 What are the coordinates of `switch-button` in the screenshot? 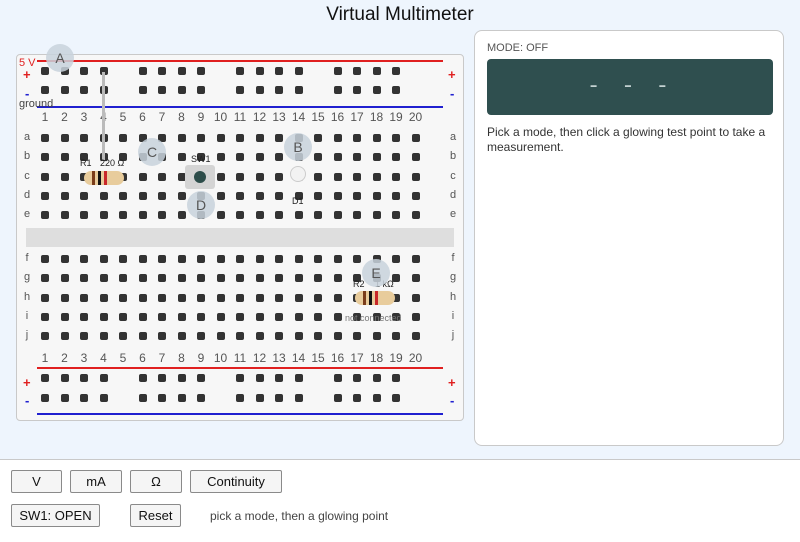 It's located at (200, 177).